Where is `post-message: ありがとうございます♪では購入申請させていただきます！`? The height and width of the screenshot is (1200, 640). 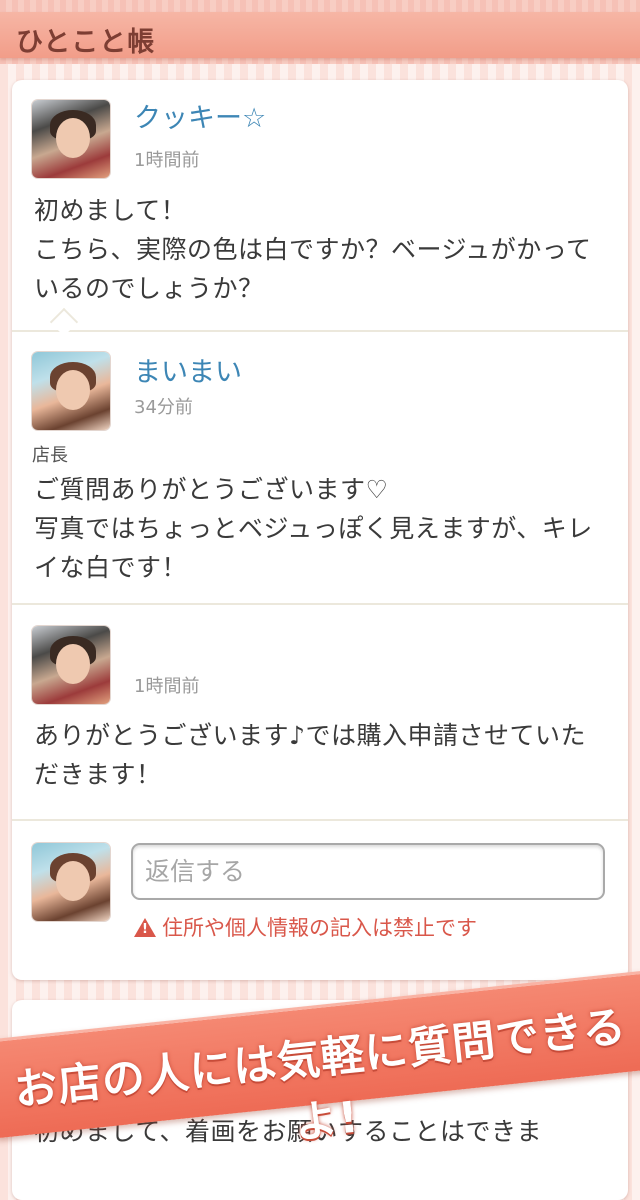 post-message: ありがとうございます♪では購入申請させていただきます！ is located at coordinates (310, 755).